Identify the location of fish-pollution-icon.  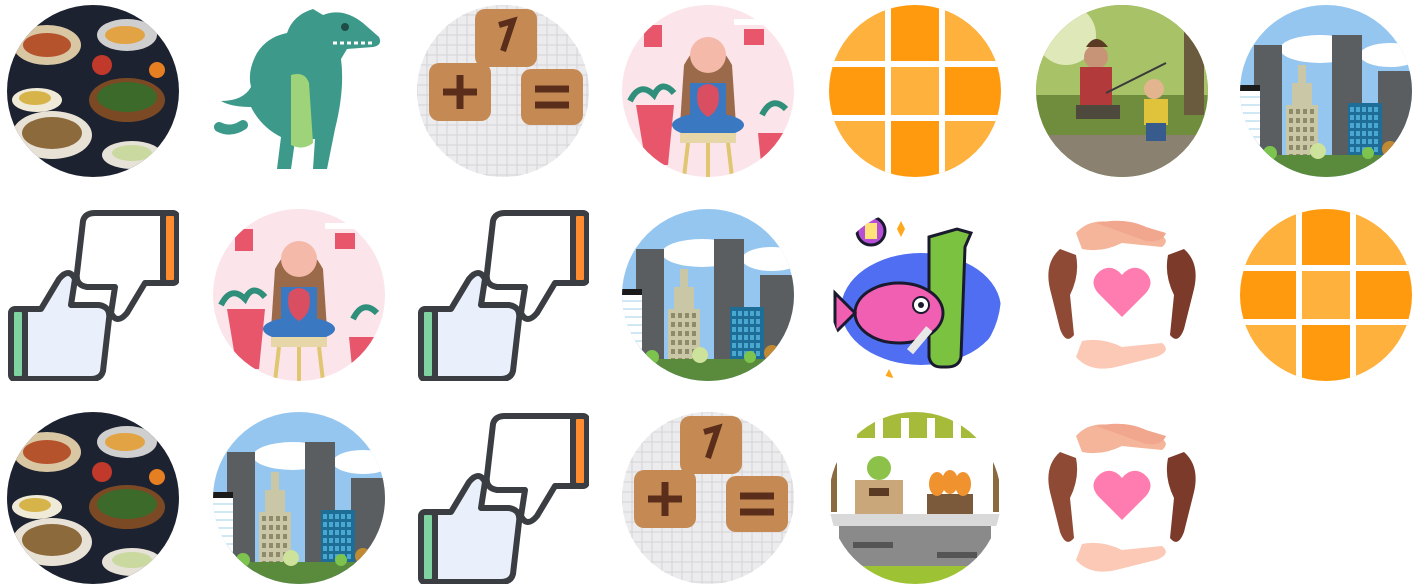
(915, 295).